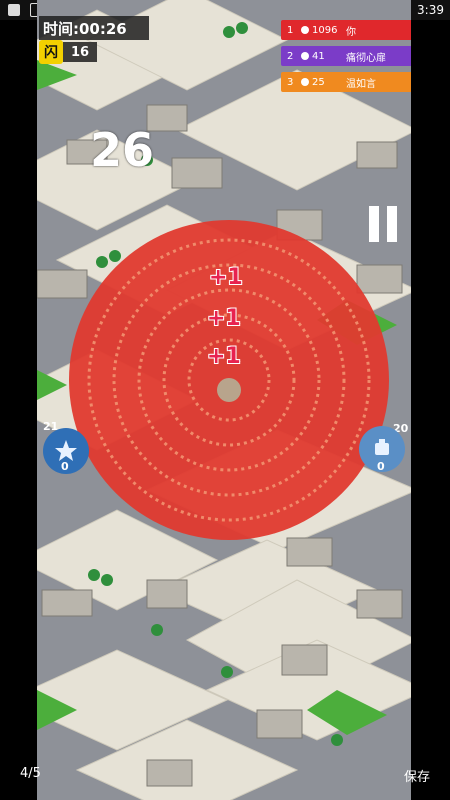 This screenshot has width=450, height=800. Describe the element at coordinates (325, 30) in the screenshot. I see `score: 1096` at that location.